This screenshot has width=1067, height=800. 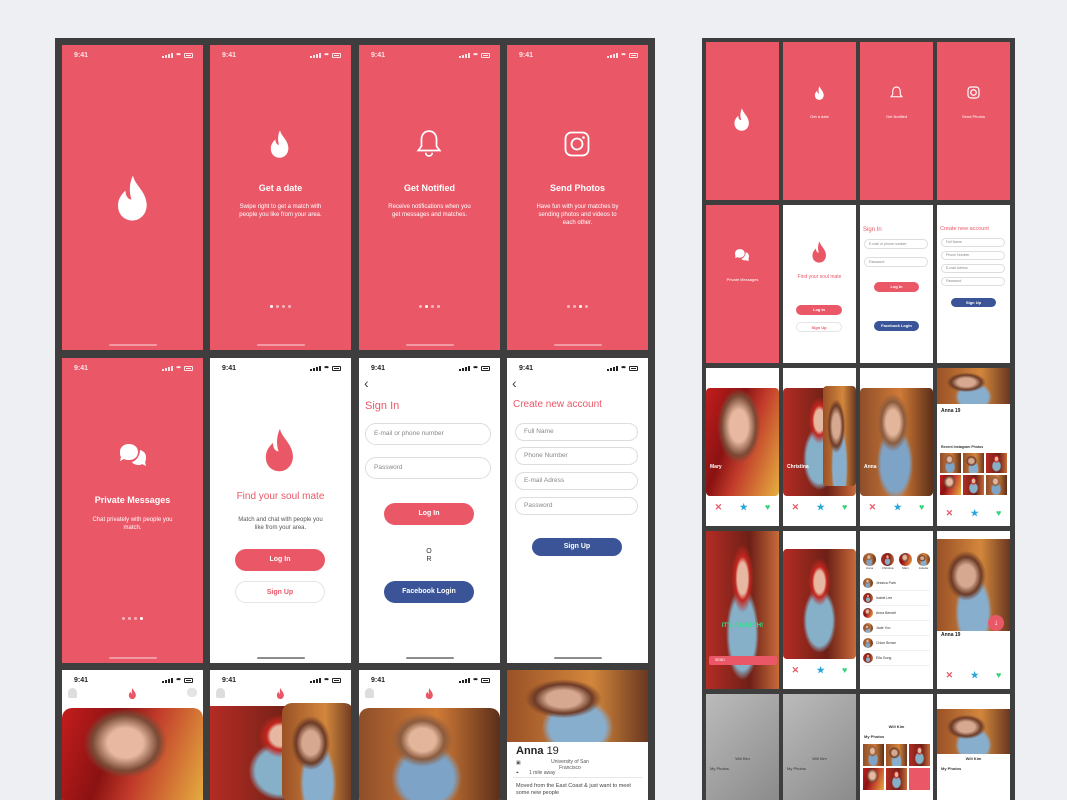 I want to click on mini-onboard-photos: Send Photos, so click(x=973, y=121).